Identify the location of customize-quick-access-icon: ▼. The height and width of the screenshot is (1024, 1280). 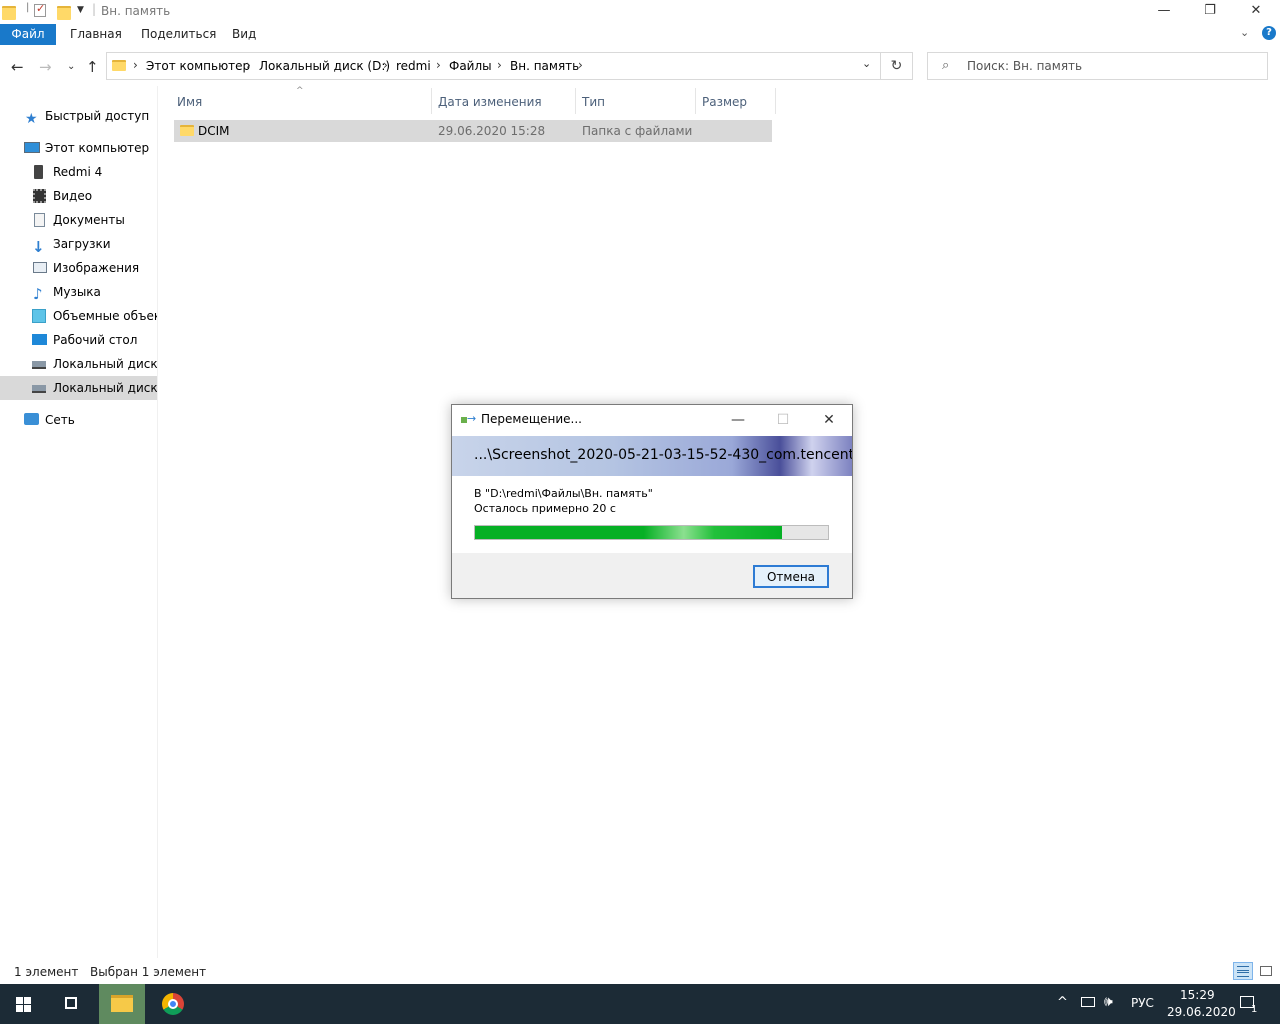
(84, 12).